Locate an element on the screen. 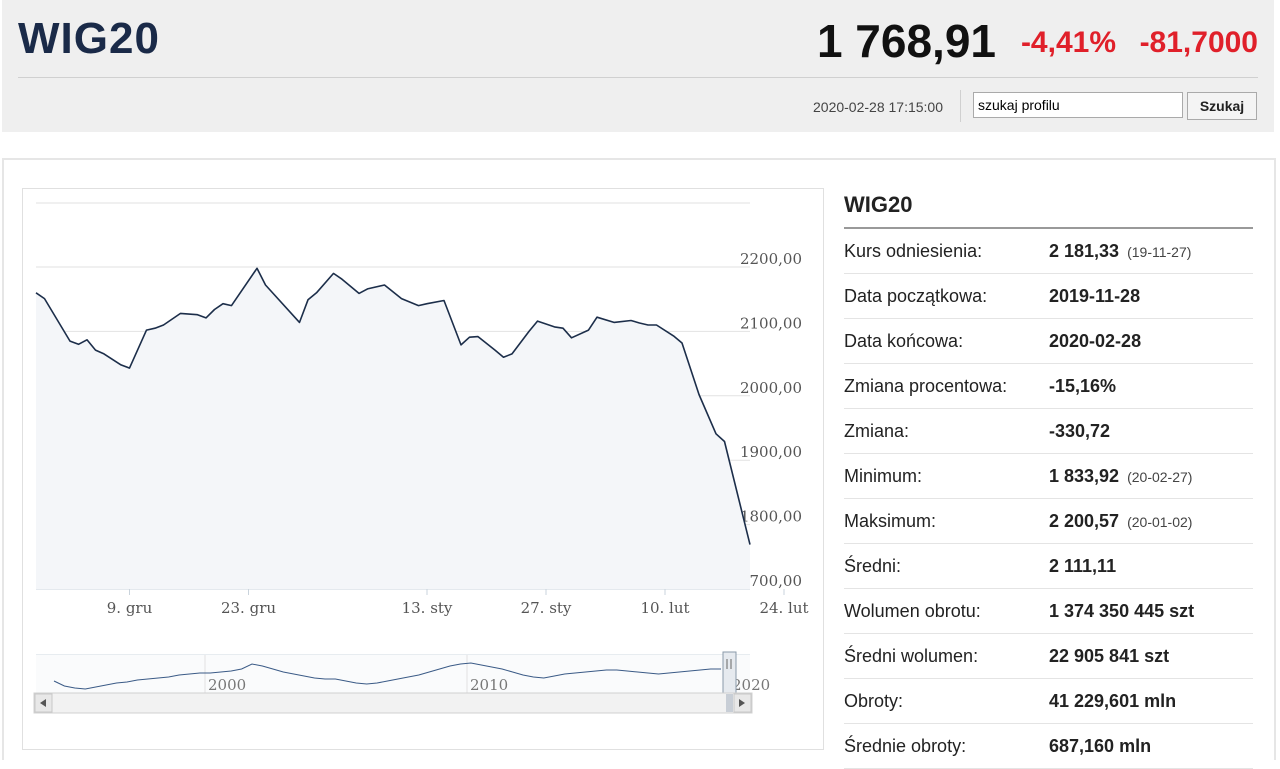 Image resolution: width=1280 pixels, height=769 pixels. search-button: Szukaj is located at coordinates (1222, 106).